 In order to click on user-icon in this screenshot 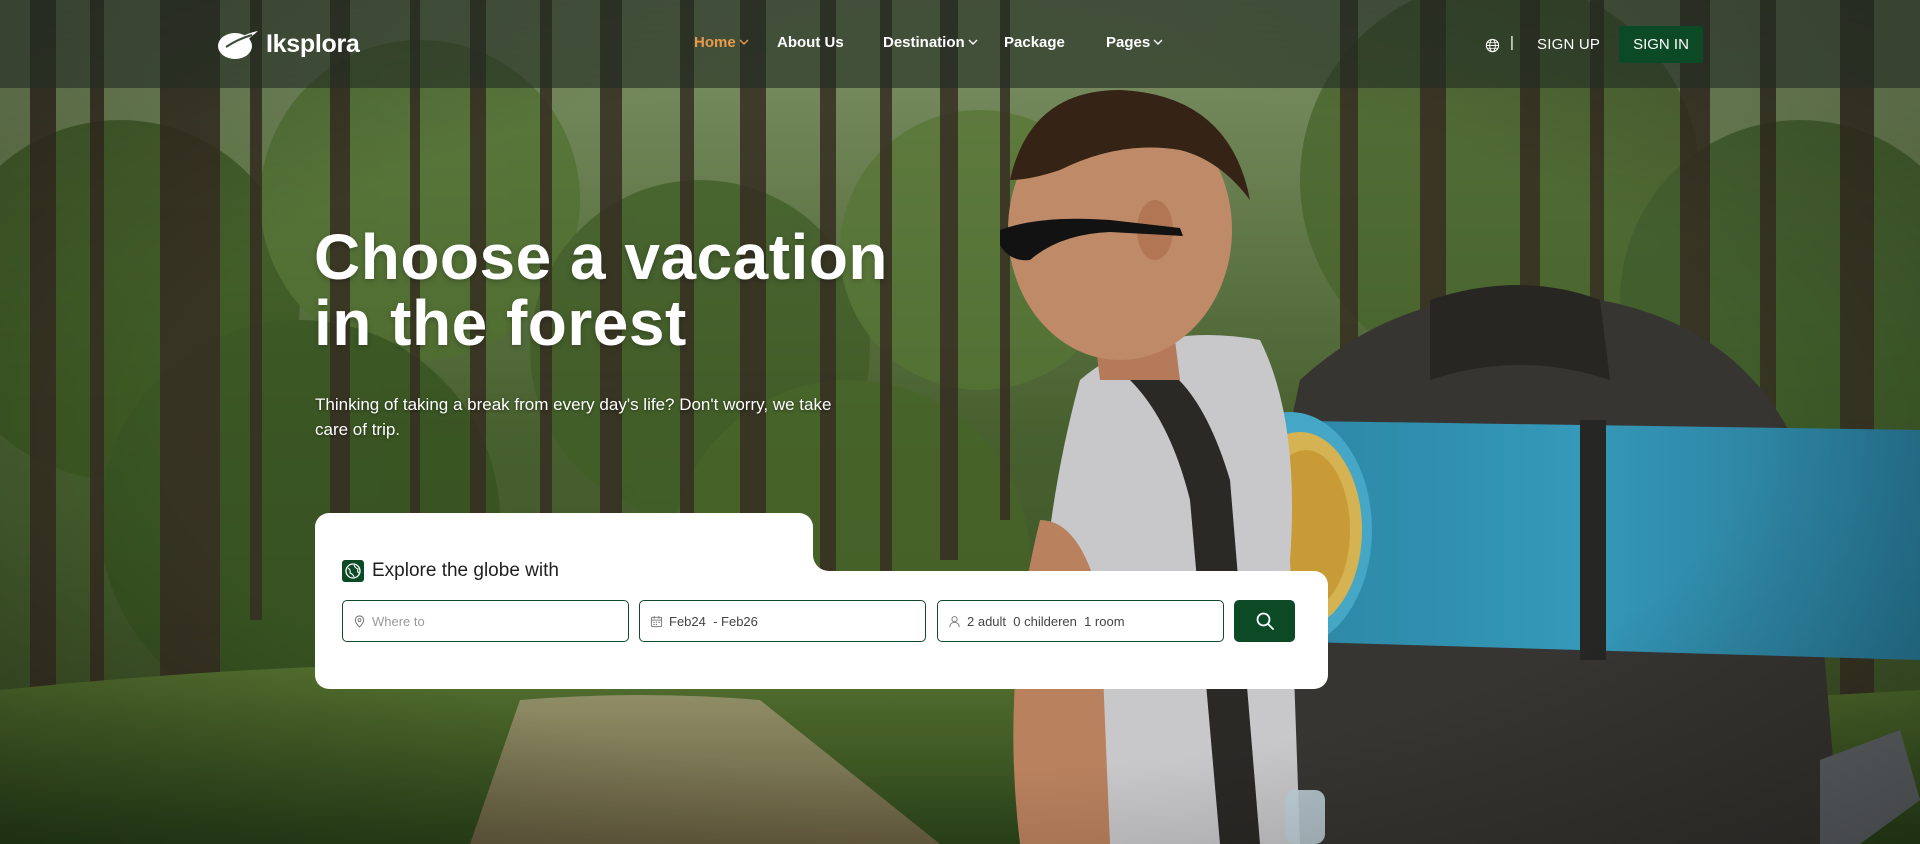, I will do `click(954, 621)`.